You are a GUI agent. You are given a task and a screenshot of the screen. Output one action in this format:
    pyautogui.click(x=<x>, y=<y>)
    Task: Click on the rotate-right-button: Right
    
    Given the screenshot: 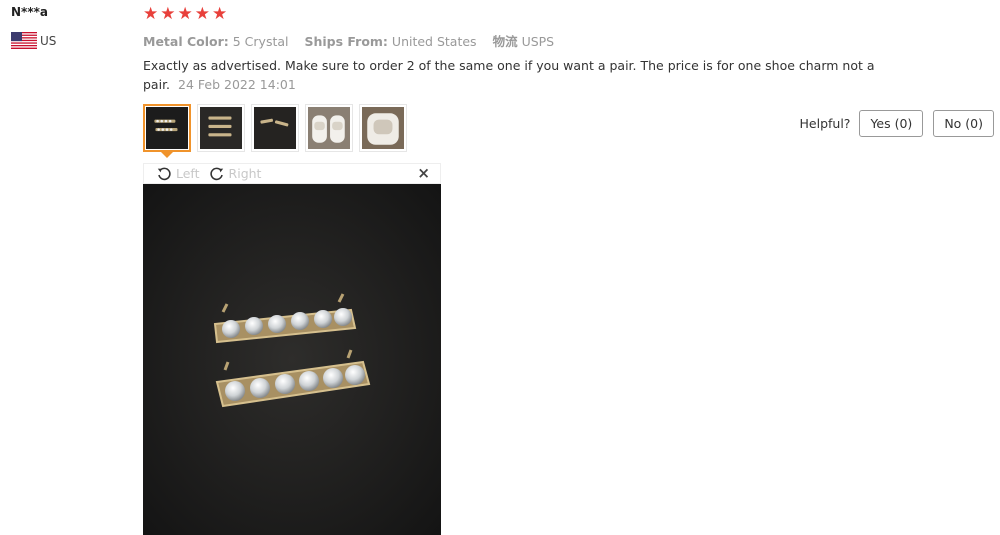 What is the action you would take?
    pyautogui.click(x=235, y=174)
    